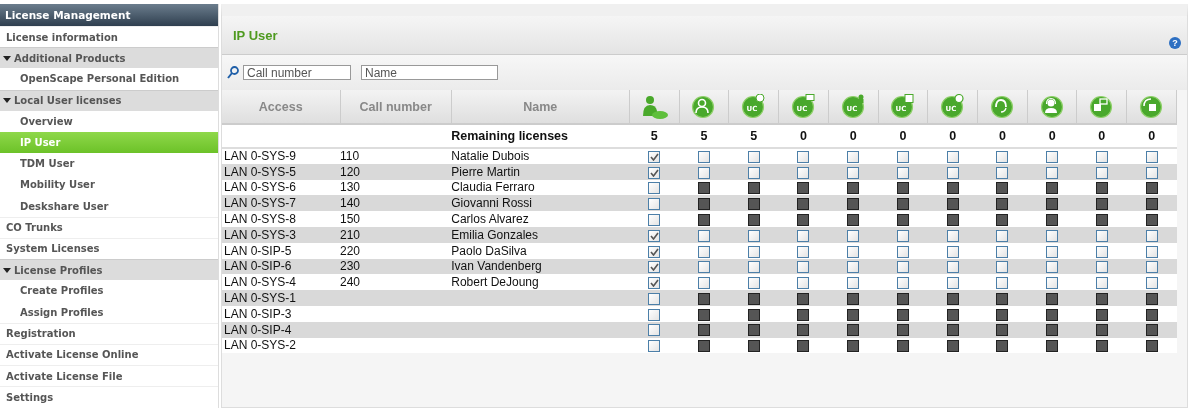 This screenshot has height=408, width=1188. Describe the element at coordinates (109, 270) in the screenshot. I see `group-header: License Profiles` at that location.